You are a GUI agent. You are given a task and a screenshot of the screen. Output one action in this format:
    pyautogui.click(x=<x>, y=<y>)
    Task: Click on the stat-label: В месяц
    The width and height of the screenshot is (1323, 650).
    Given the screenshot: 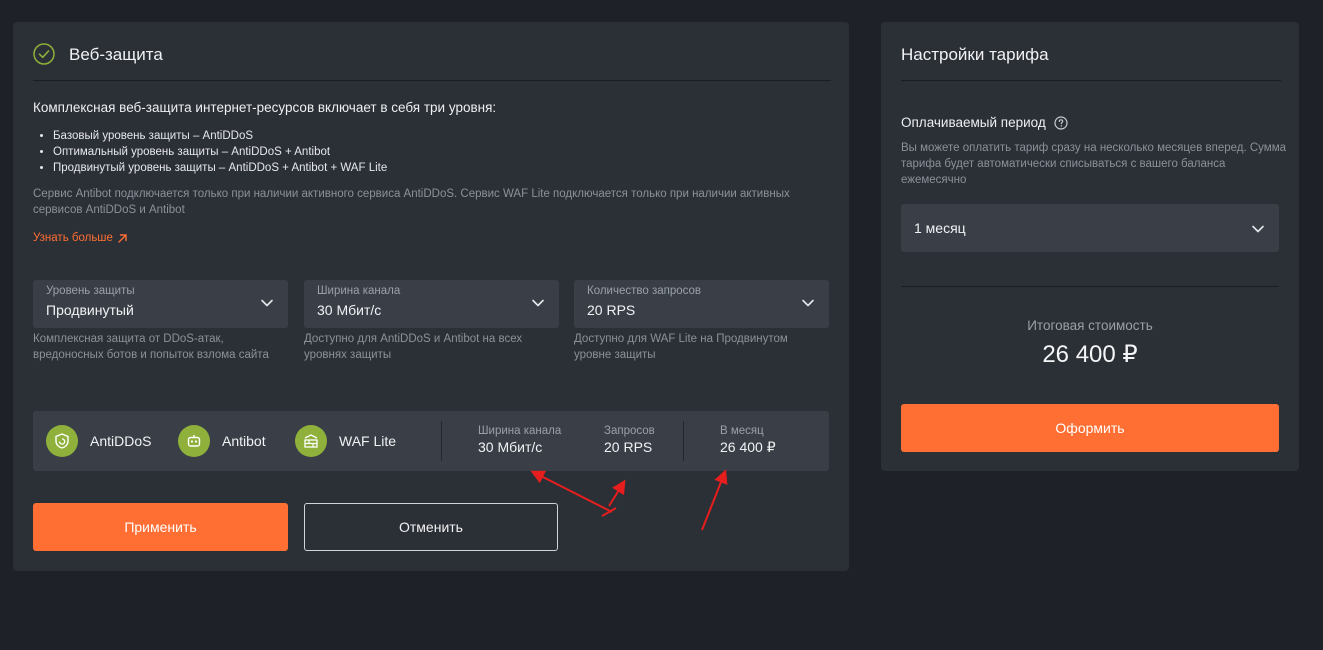 What is the action you would take?
    pyautogui.click(x=742, y=431)
    